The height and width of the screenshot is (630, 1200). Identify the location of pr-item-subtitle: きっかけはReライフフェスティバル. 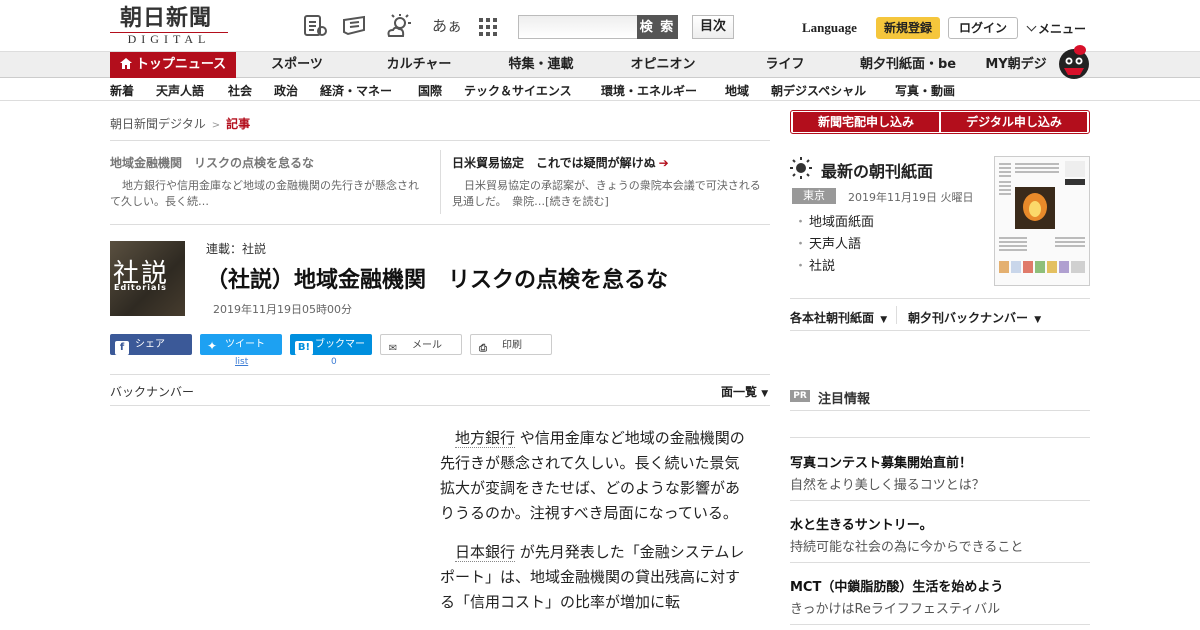
(895, 609).